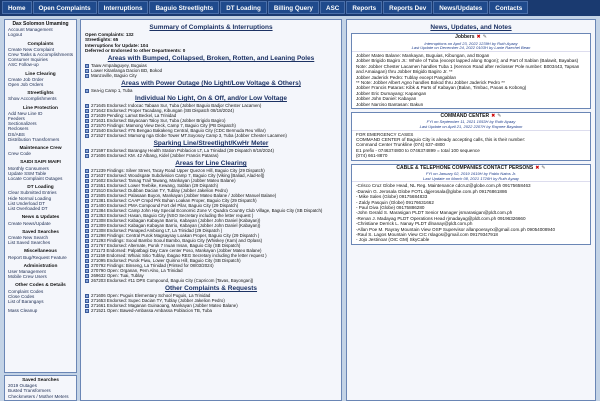  Describe the element at coordinates (243, 7) in the screenshot. I see `nav-dt-loading: DT Loading` at that location.